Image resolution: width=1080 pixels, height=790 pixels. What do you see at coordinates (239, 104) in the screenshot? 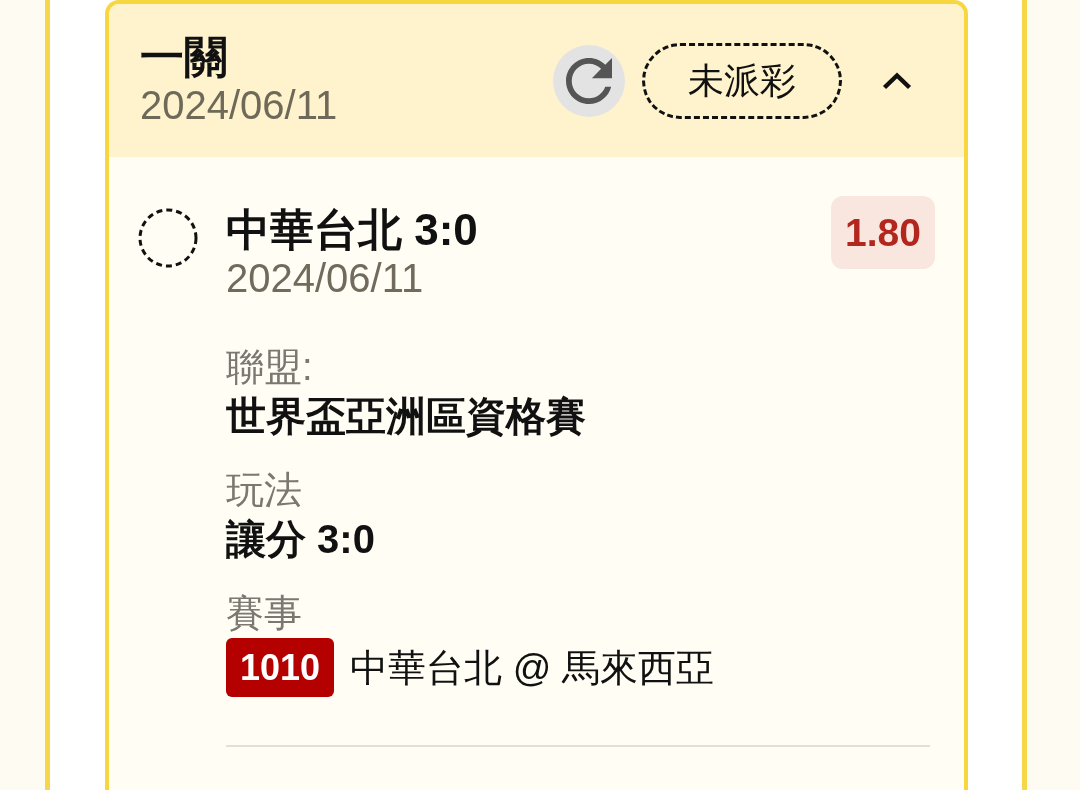
I see `ticket-date: 2024/06/11` at bounding box center [239, 104].